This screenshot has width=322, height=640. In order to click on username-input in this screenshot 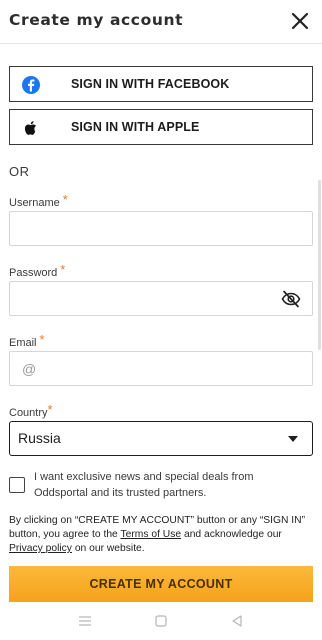, I will do `click(161, 228)`.